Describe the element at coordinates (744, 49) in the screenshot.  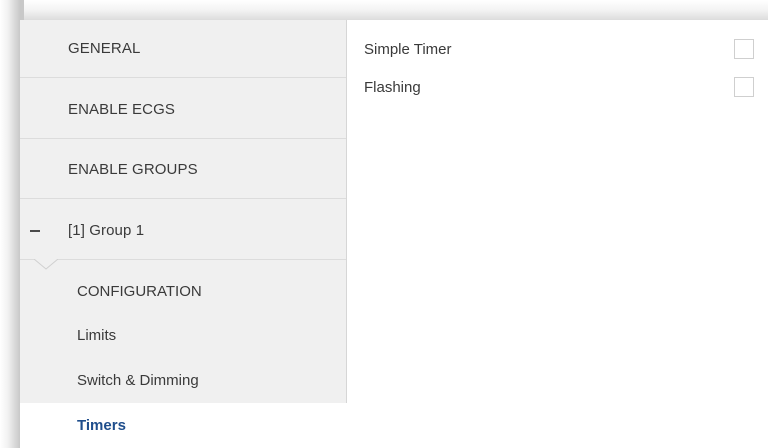
I see `simple-timer-checkbox` at that location.